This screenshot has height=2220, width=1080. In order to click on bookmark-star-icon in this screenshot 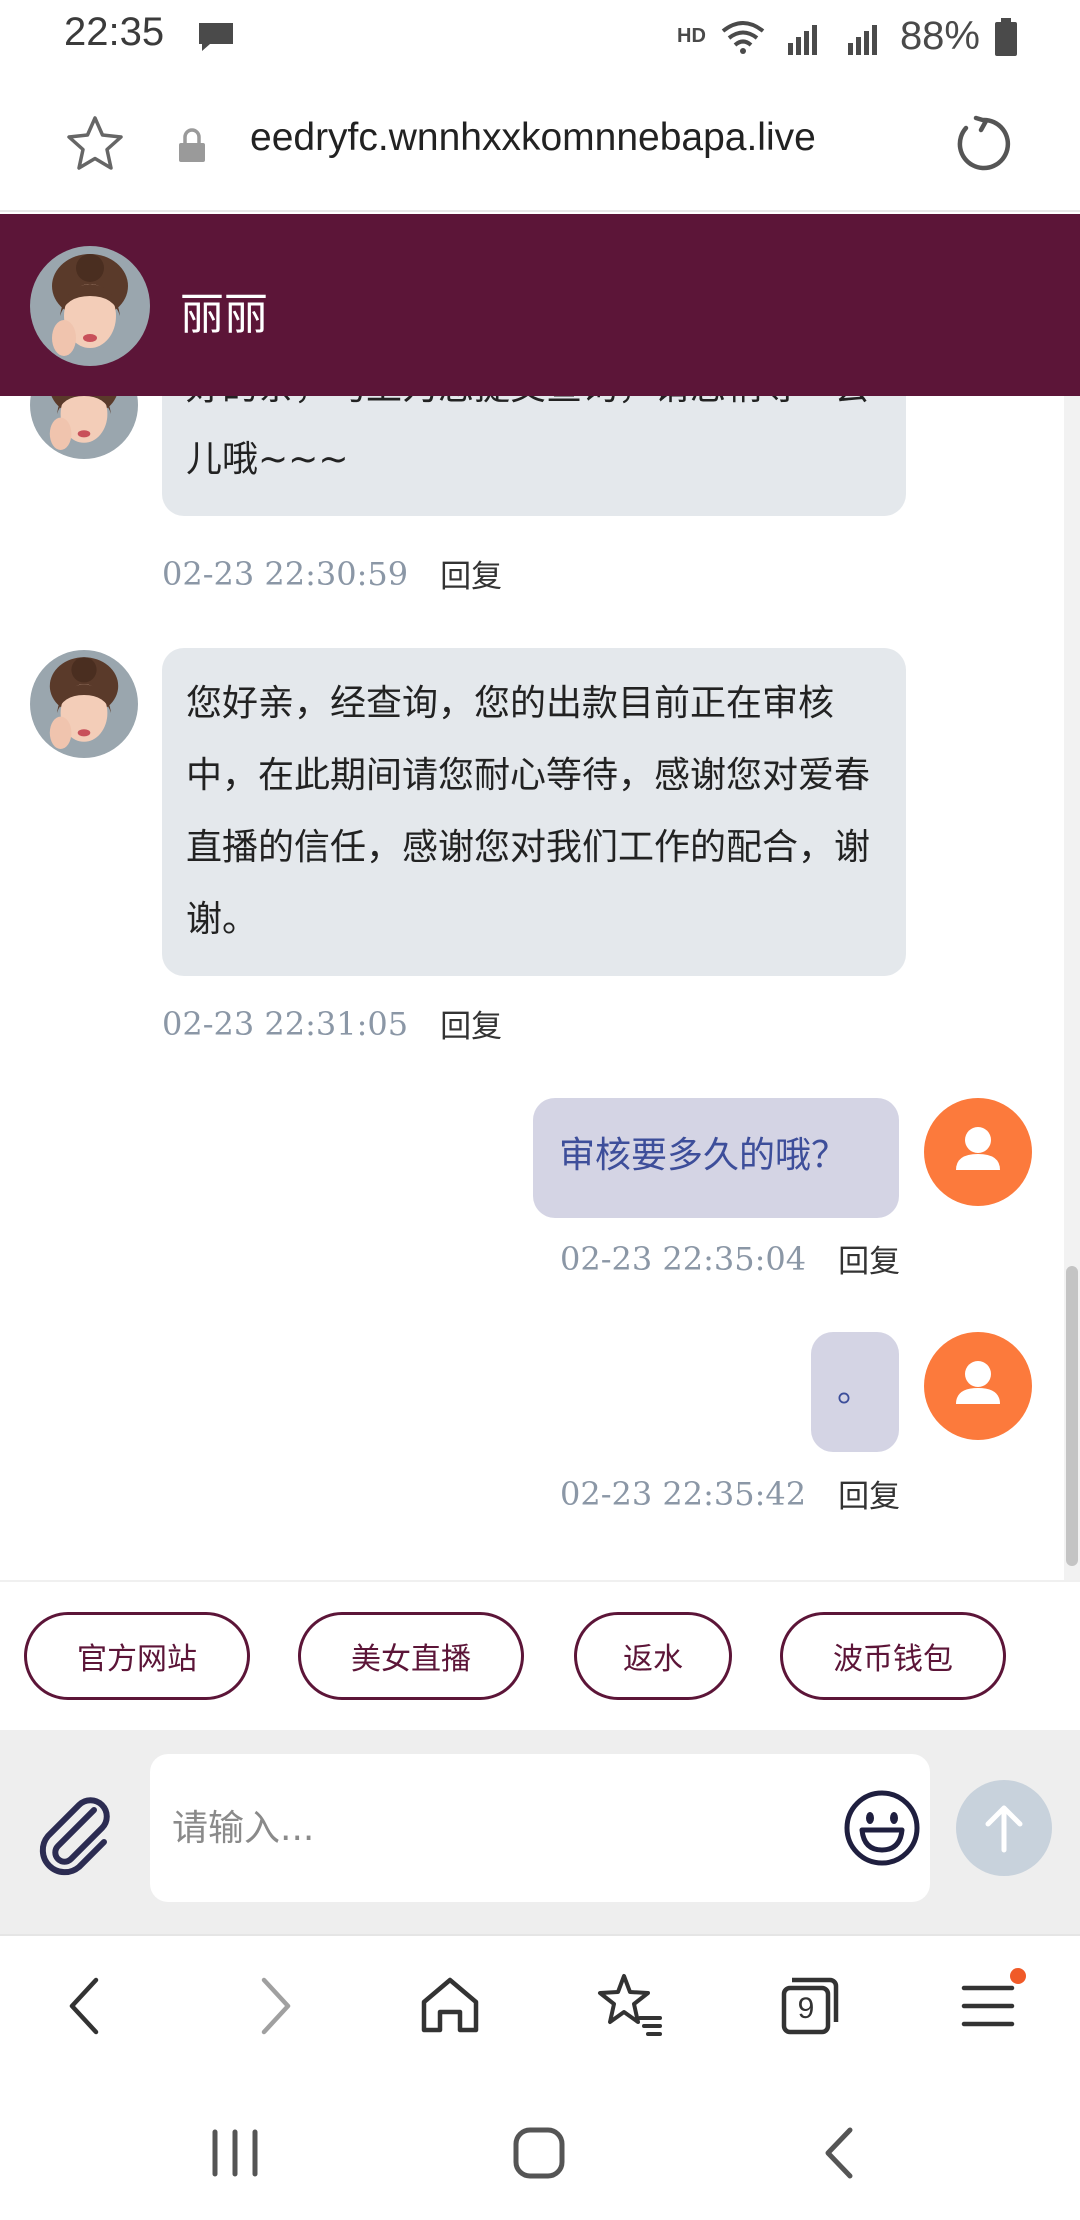, I will do `click(95, 144)`.